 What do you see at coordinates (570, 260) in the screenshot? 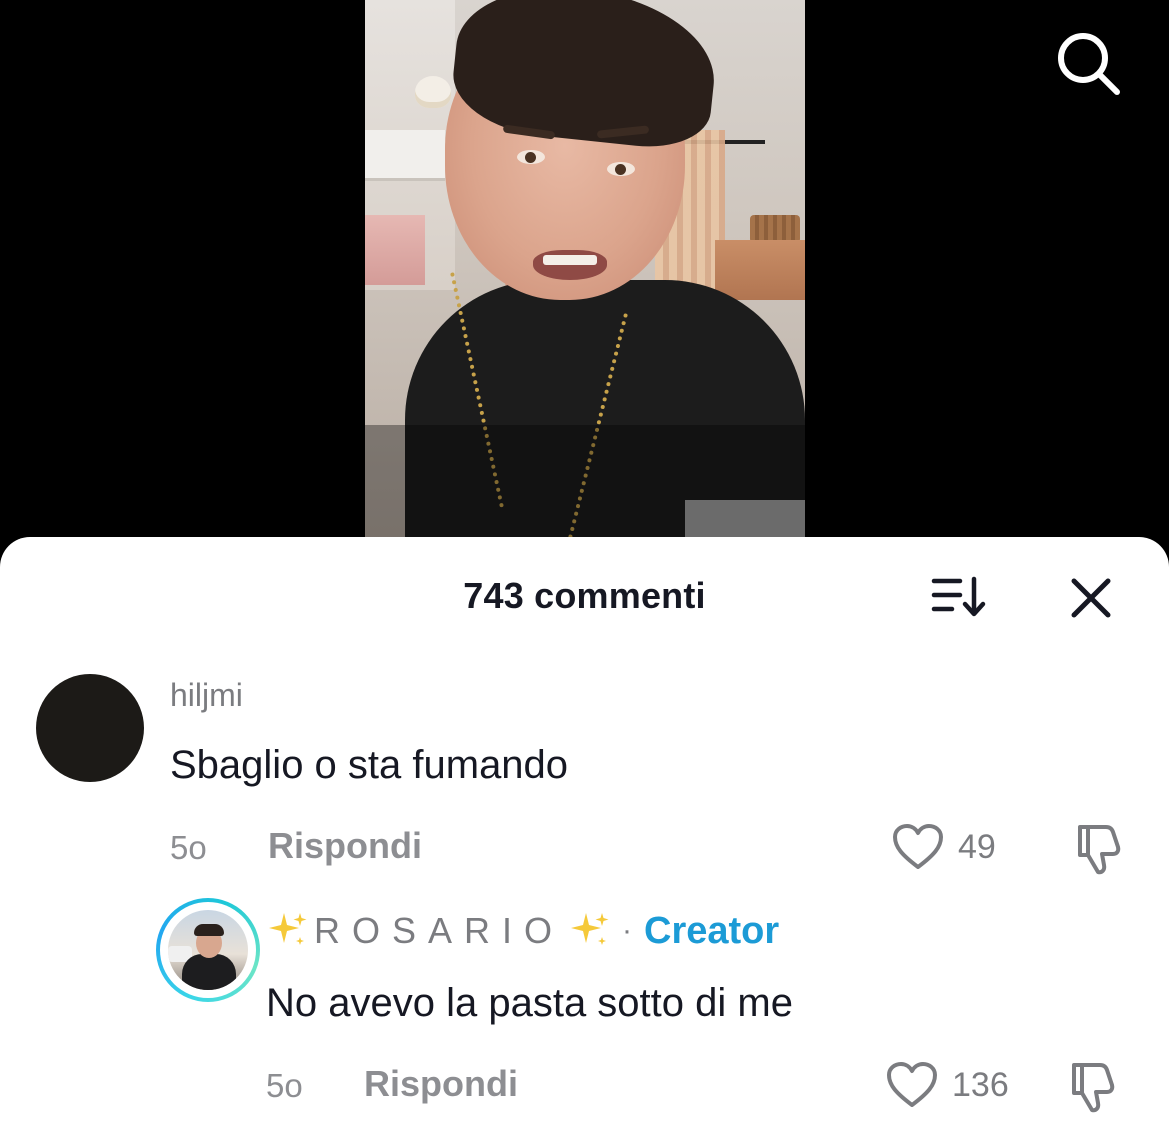
I see `video-teeth` at bounding box center [570, 260].